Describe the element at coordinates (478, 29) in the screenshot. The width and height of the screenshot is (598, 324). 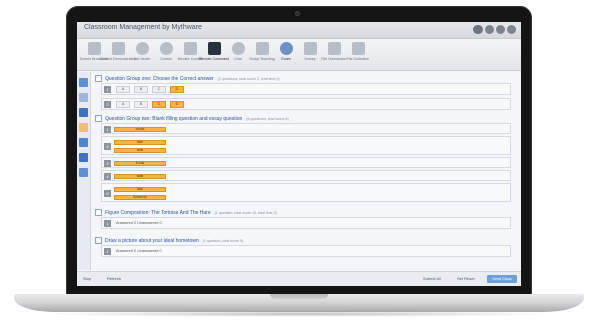
I see `user-pill` at that location.